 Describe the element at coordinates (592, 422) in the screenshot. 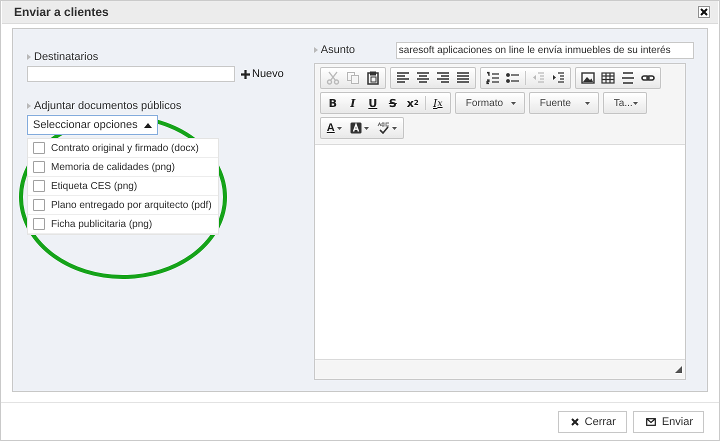

I see `close-button: Cerrar` at that location.